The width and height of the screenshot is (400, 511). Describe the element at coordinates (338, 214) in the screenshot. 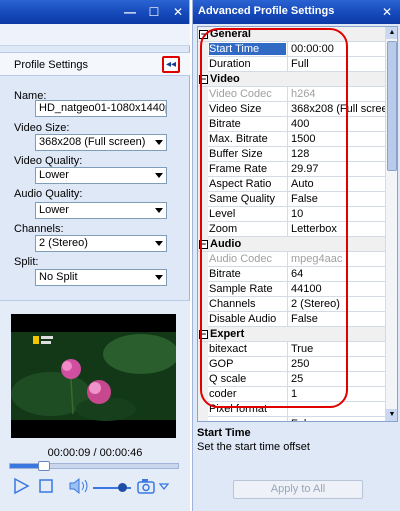

I see `property-value: 10` at that location.